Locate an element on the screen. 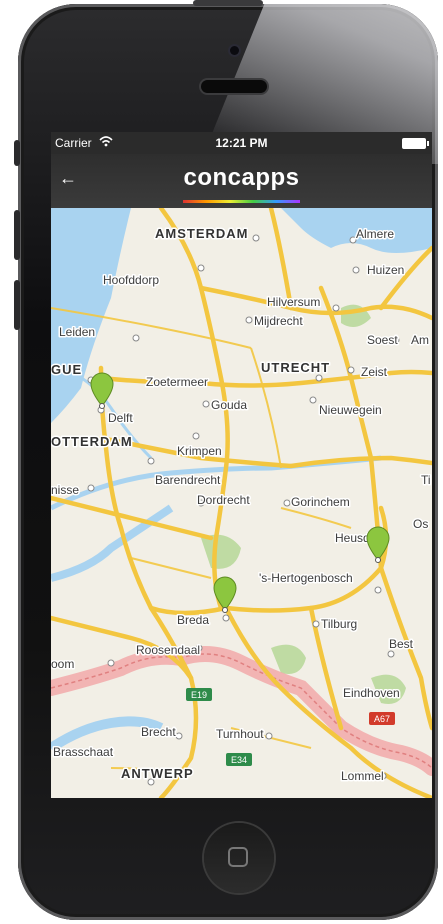 This screenshot has width=443, height=924. city-label-tilburg: Tilburg is located at coordinates (339, 624).